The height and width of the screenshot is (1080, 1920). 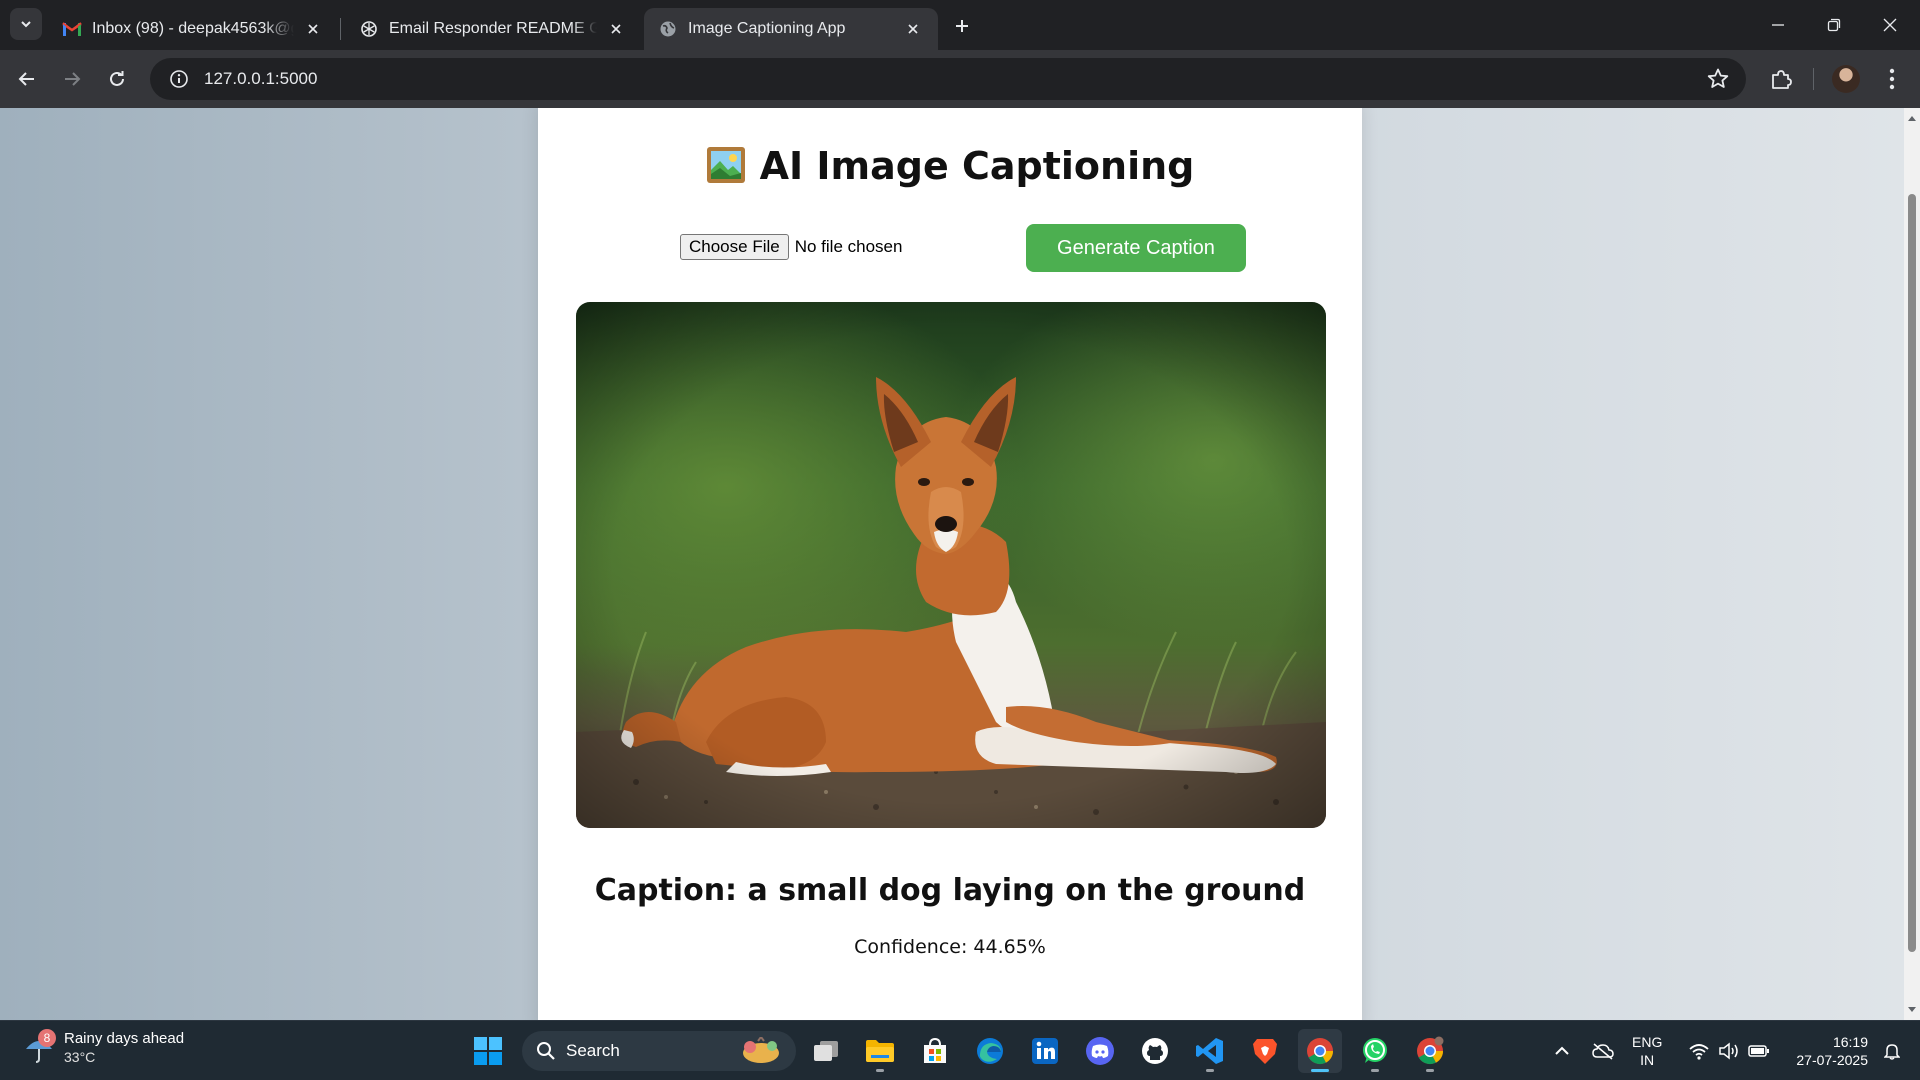 I want to click on taskbar-clock: 16:19 27-07-2025, so click(x=1826, y=1051).